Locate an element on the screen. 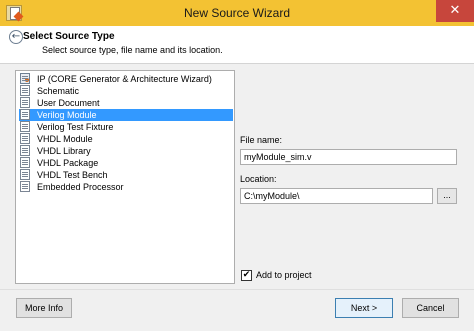 Image resolution: width=474 pixels, height=331 pixels. location-input: C:\myModule\ is located at coordinates (336, 196).